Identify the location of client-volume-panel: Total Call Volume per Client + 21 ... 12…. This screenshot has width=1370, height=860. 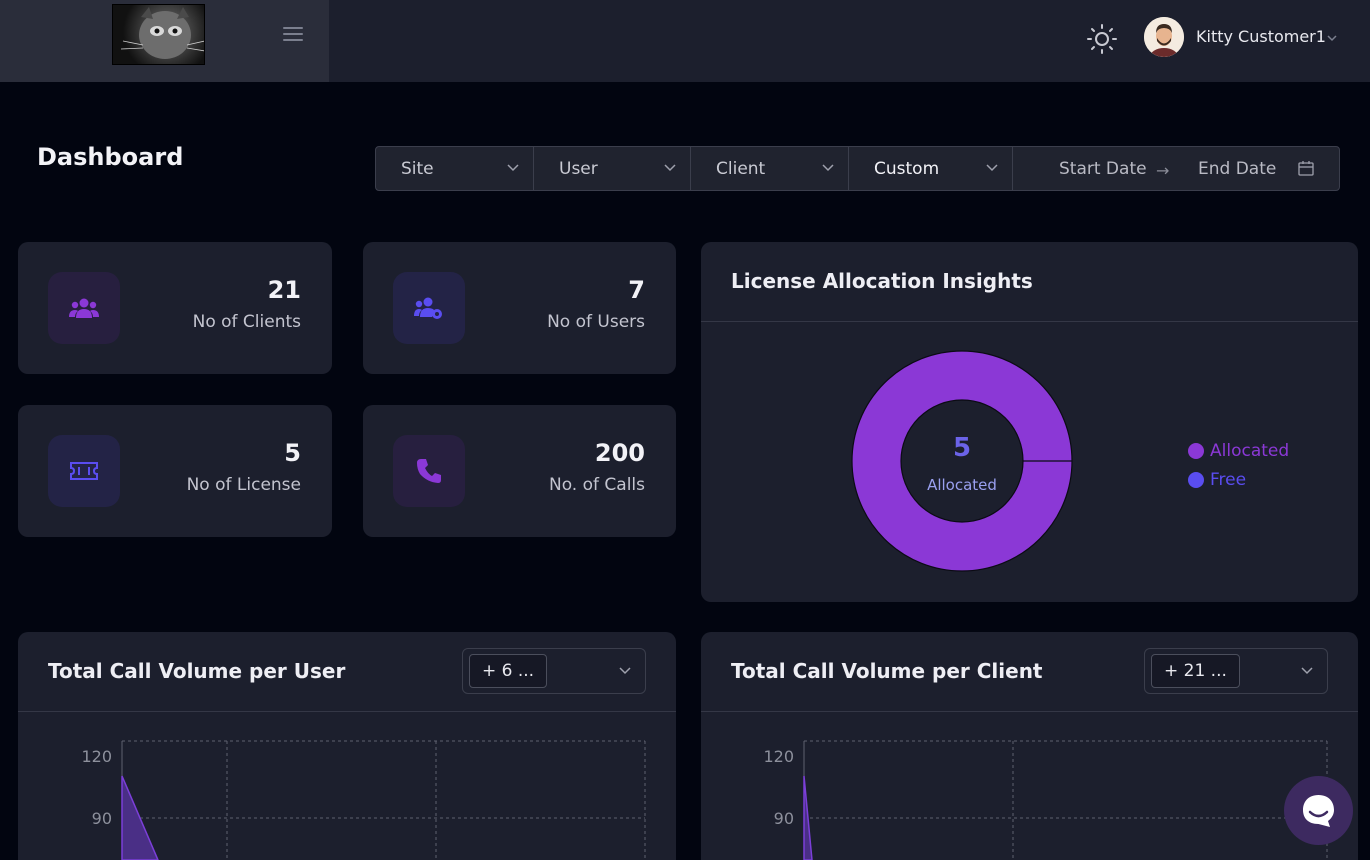
(1029, 746).